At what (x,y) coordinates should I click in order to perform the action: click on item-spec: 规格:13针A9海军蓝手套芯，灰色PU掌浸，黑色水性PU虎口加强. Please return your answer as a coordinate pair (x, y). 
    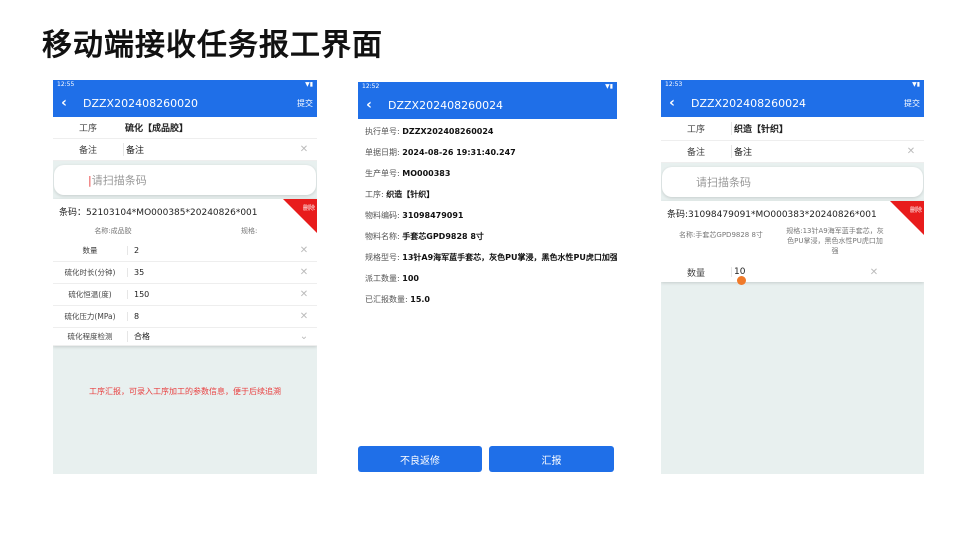
    Looking at the image, I should click on (835, 241).